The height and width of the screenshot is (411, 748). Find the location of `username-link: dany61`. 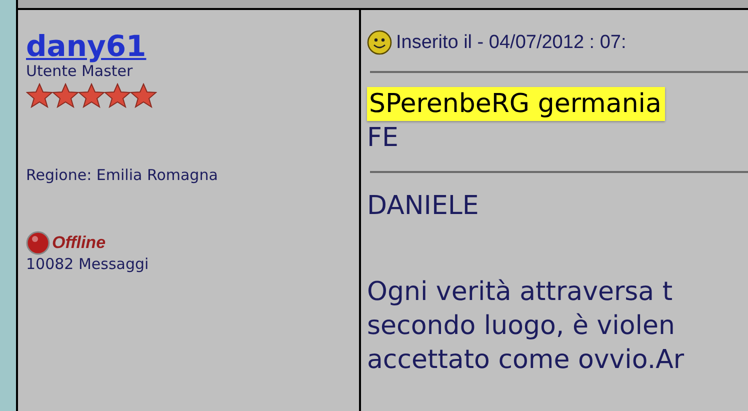

username-link: dany61 is located at coordinates (86, 46).